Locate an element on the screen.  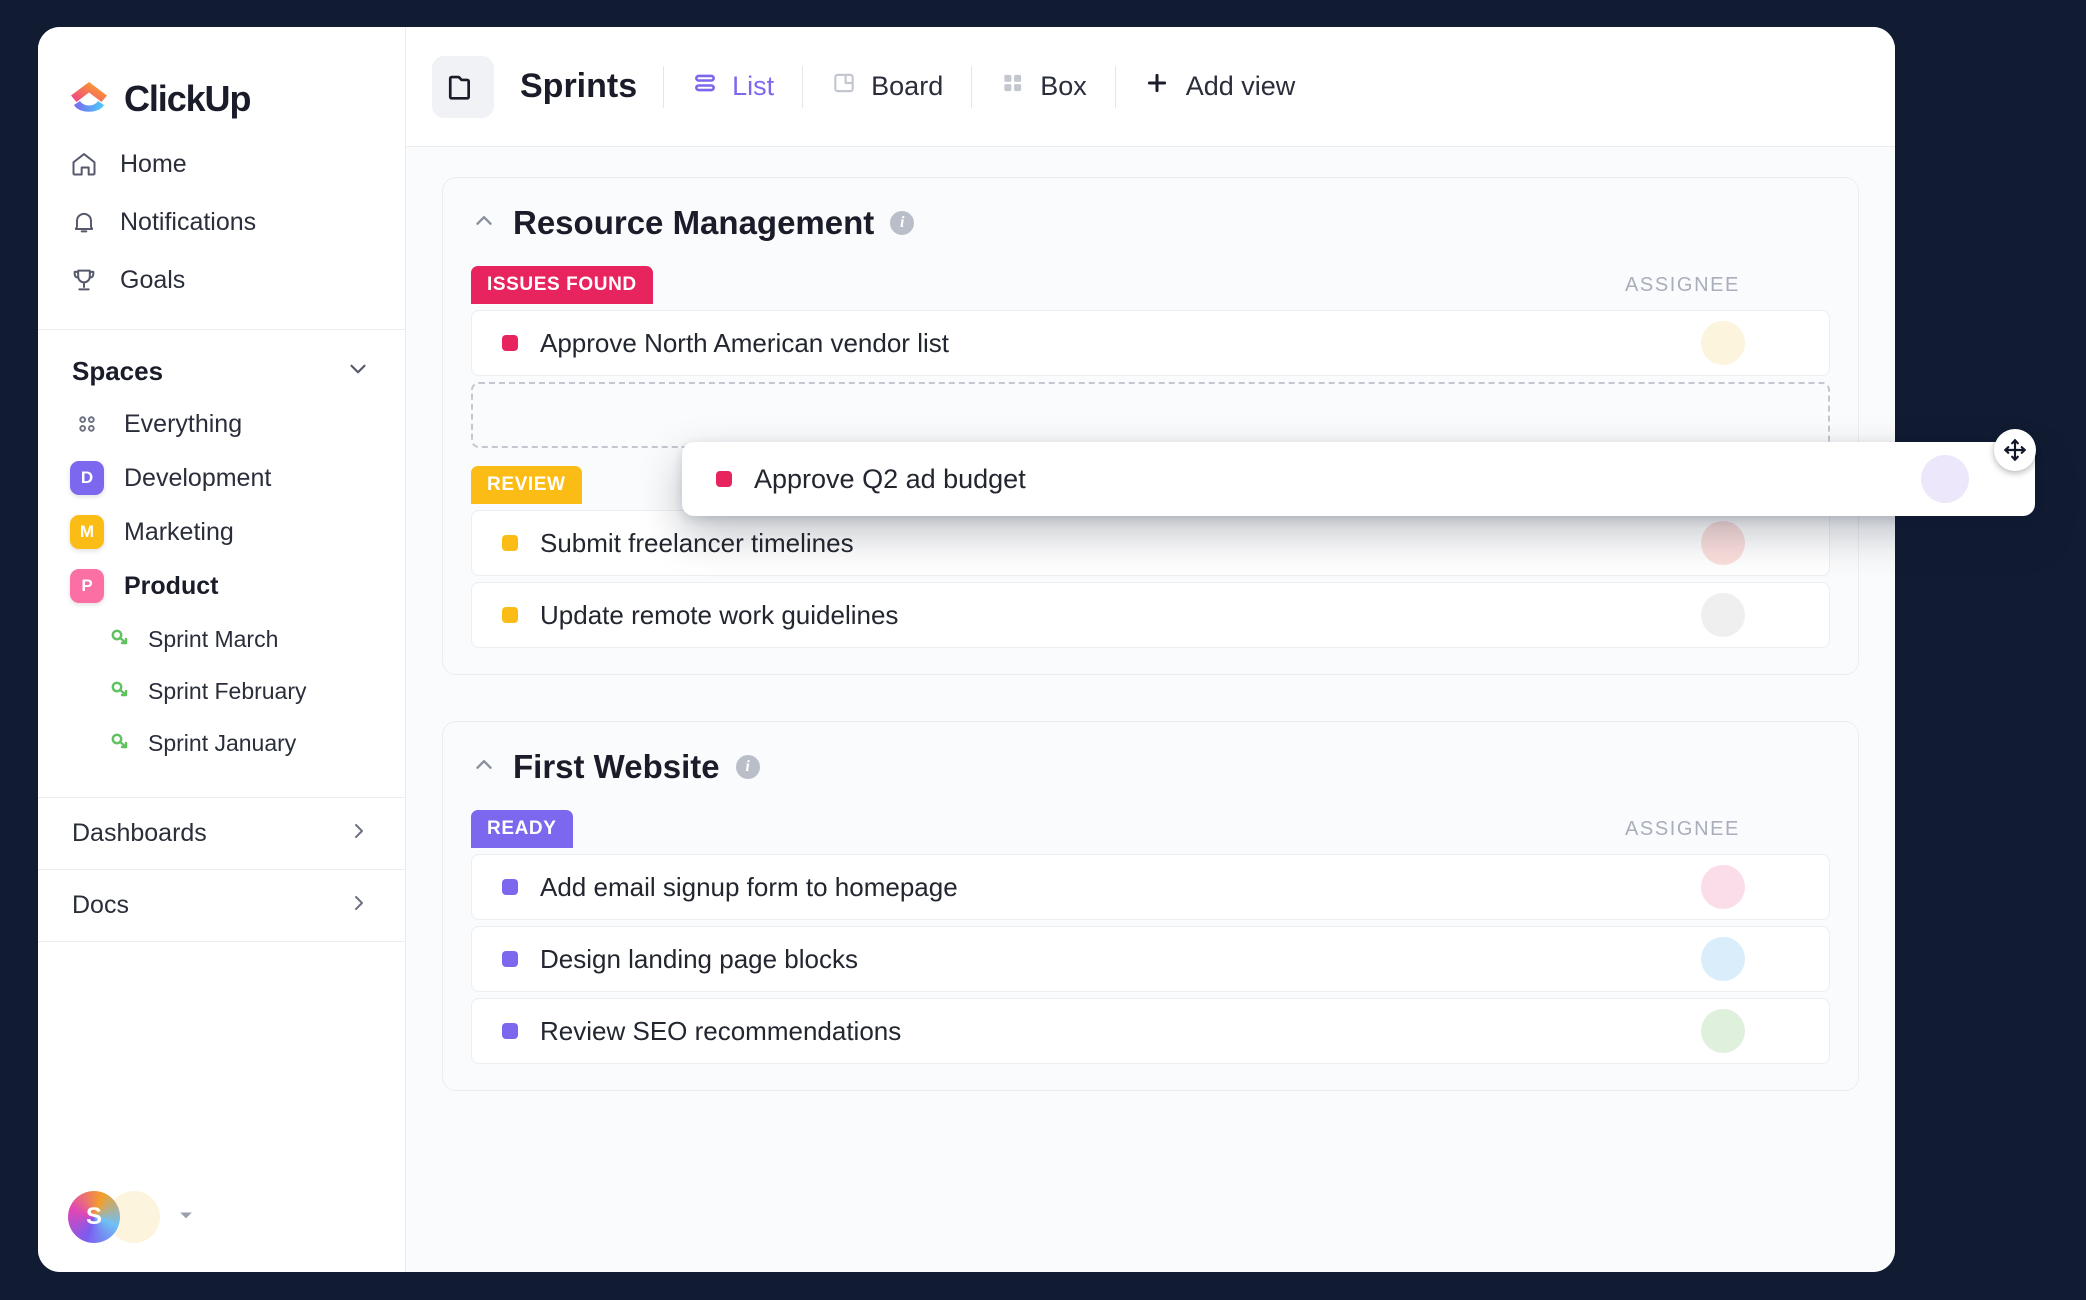
status-badge: REVIEW is located at coordinates (526, 485).